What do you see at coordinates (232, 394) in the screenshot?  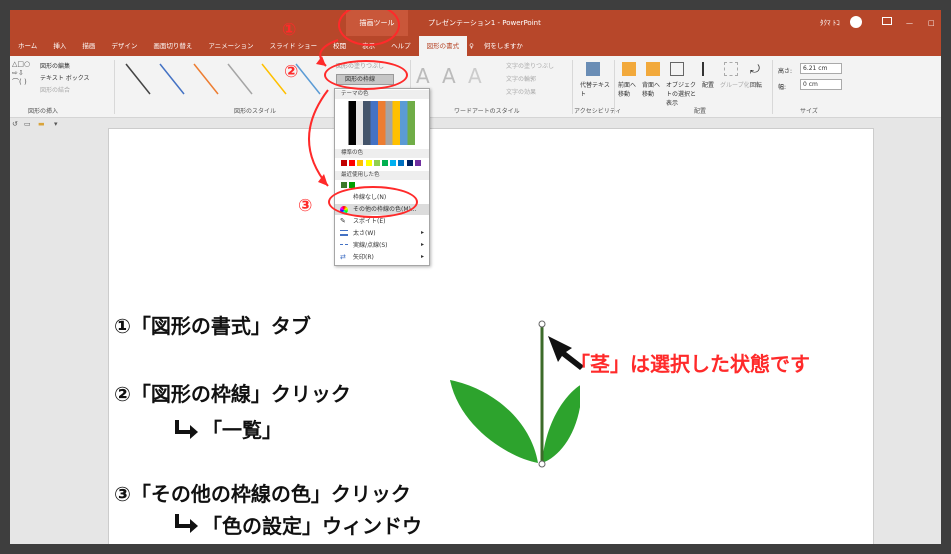 I see `step2-text: ②「図形の枠線」クリック` at bounding box center [232, 394].